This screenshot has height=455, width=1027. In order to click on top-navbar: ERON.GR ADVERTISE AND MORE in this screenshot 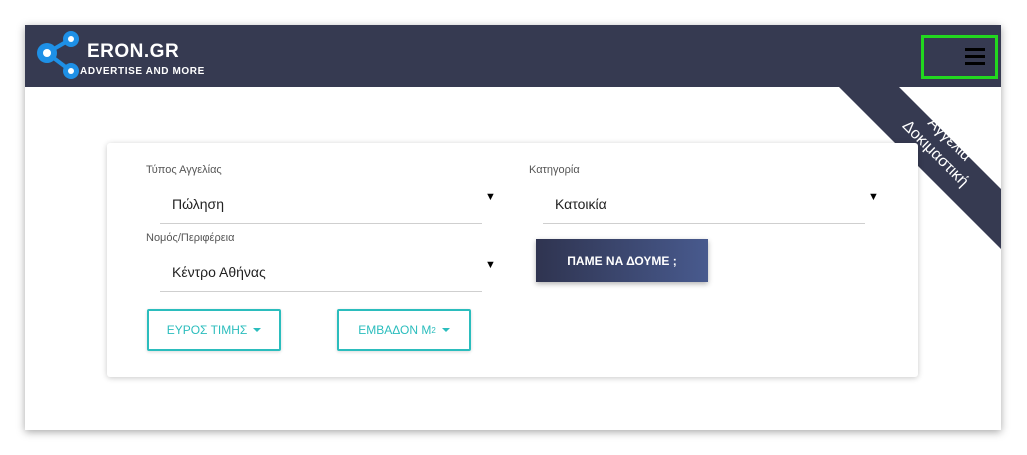, I will do `click(513, 56)`.